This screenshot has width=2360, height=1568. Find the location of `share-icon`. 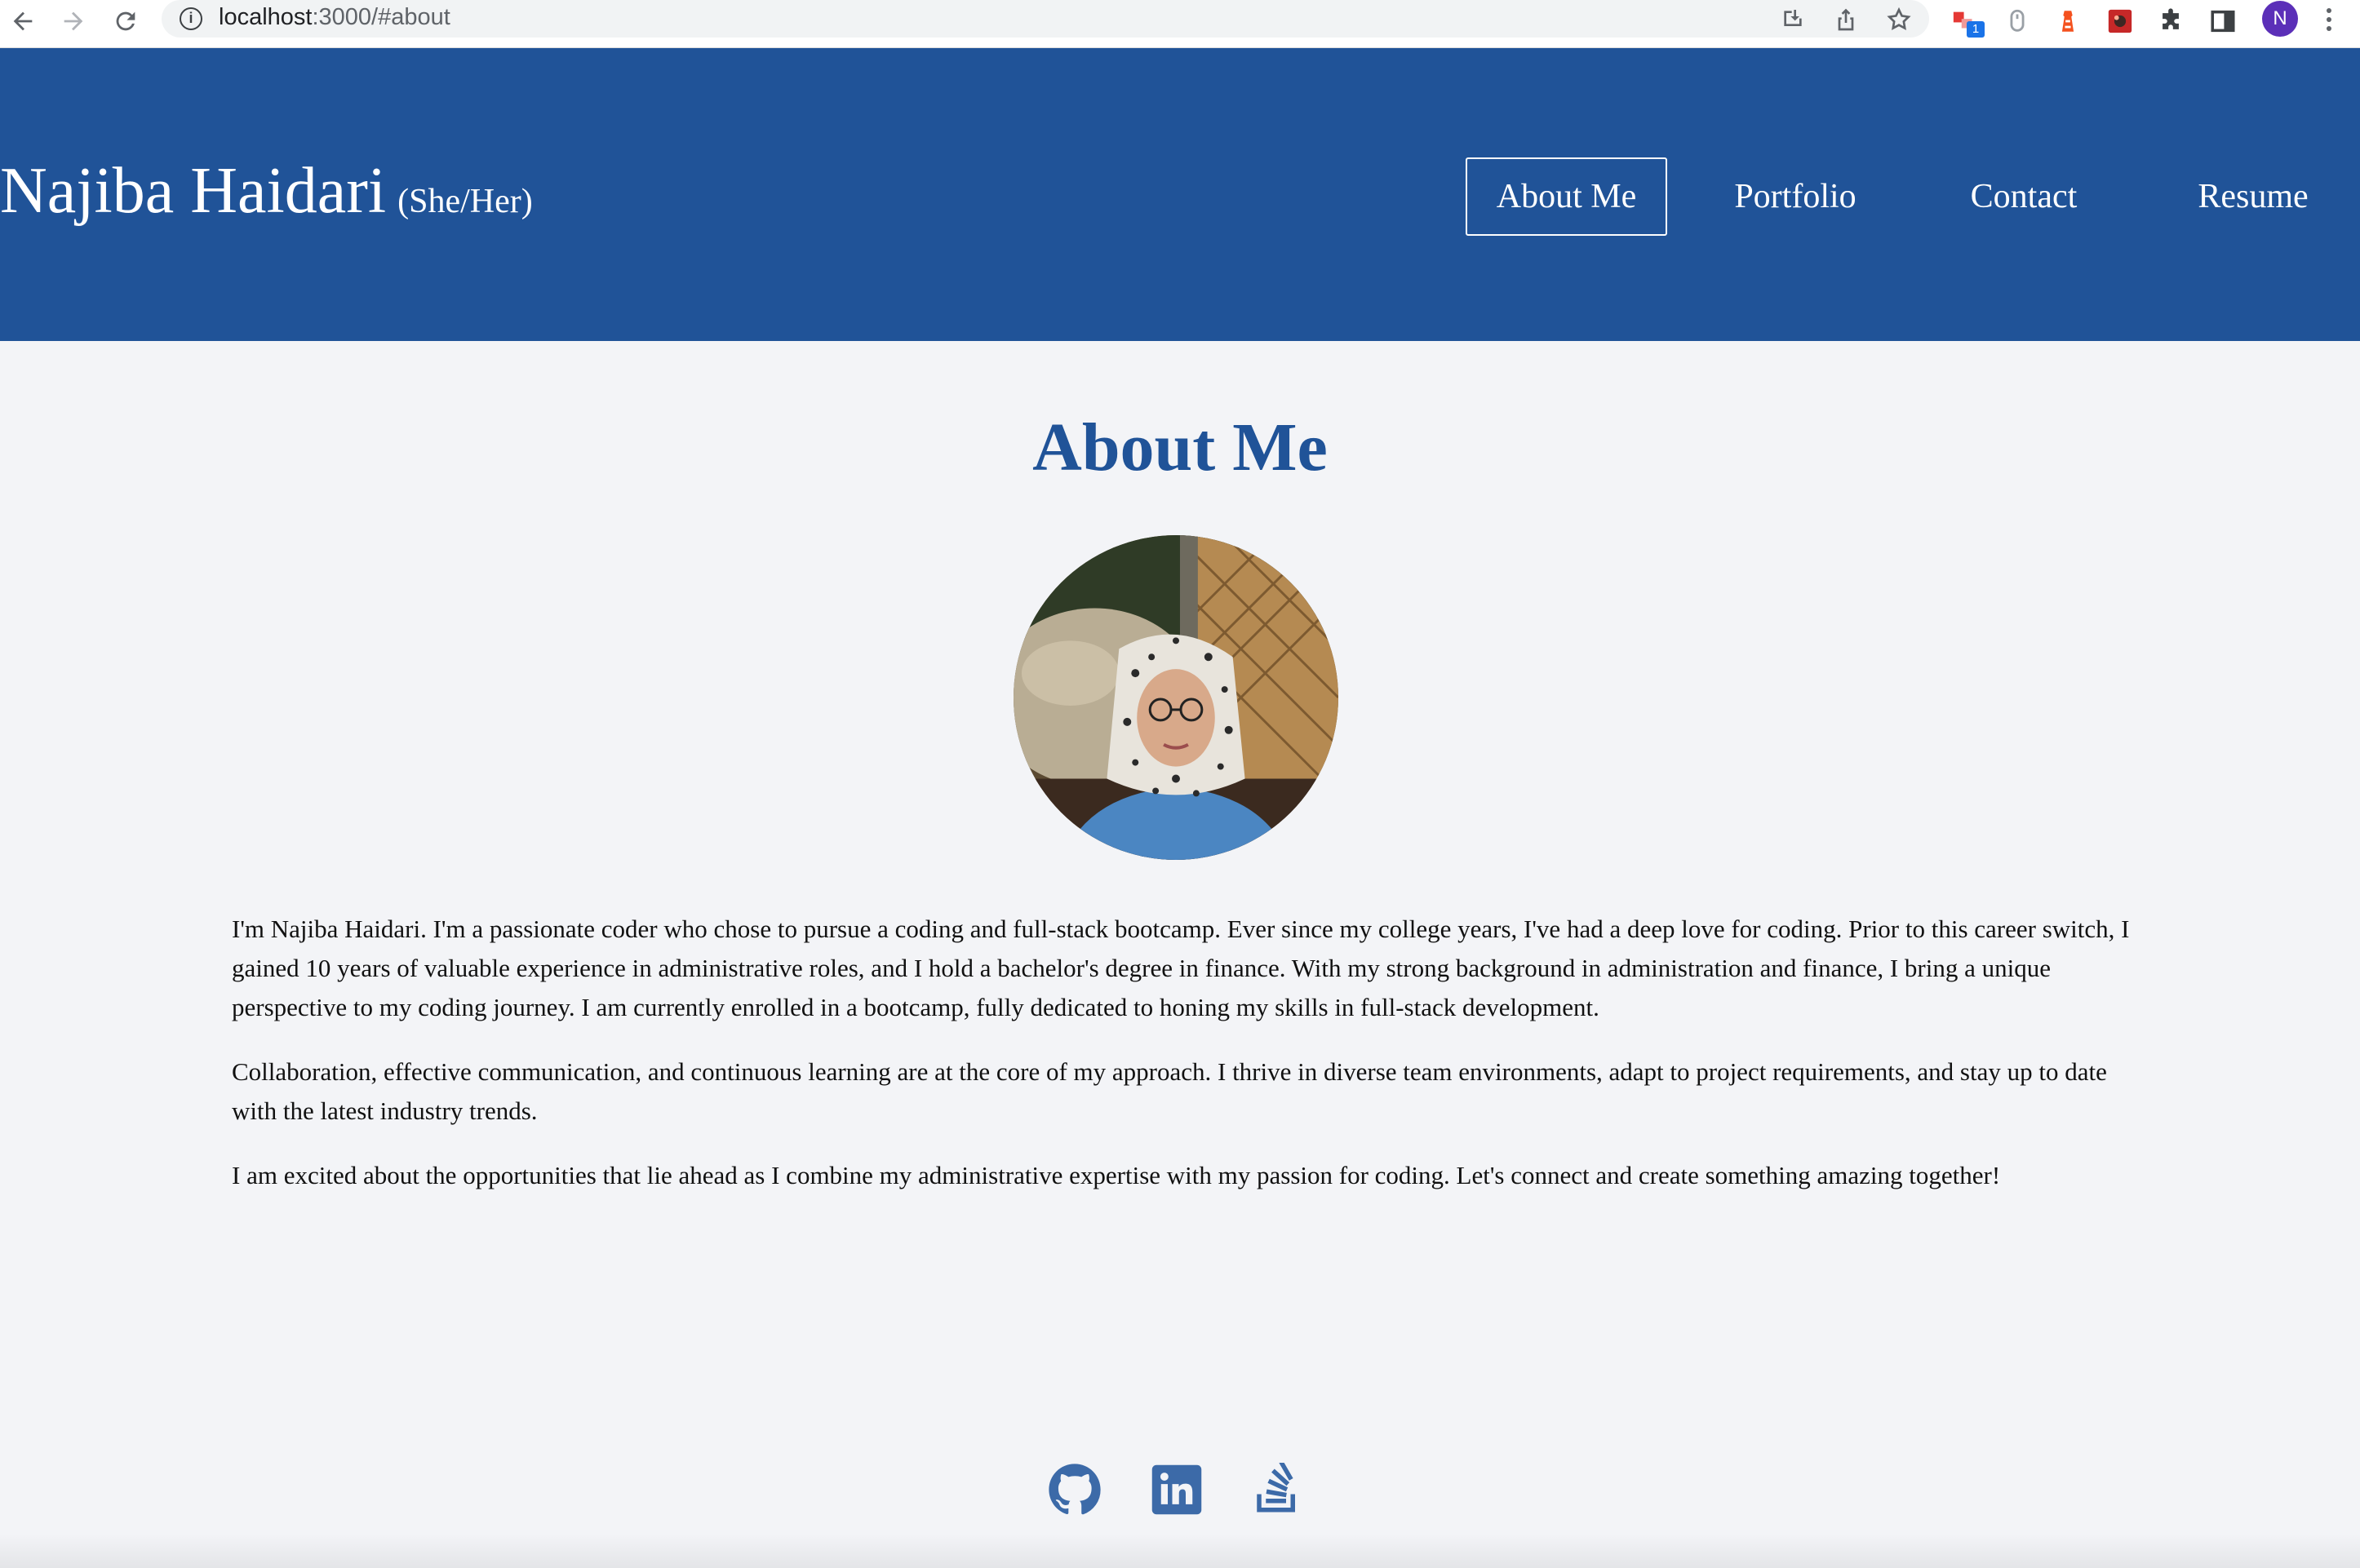

share-icon is located at coordinates (1846, 19).